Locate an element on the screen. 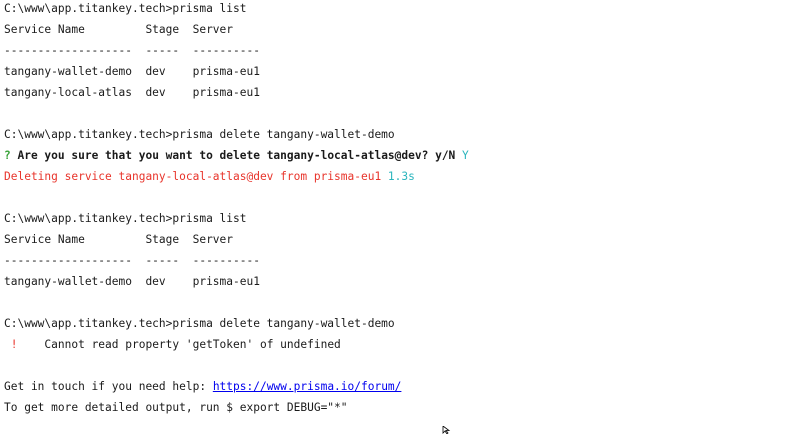 Image resolution: width=785 pixels, height=434 pixels. timing-label: 1.3s is located at coordinates (401, 176).